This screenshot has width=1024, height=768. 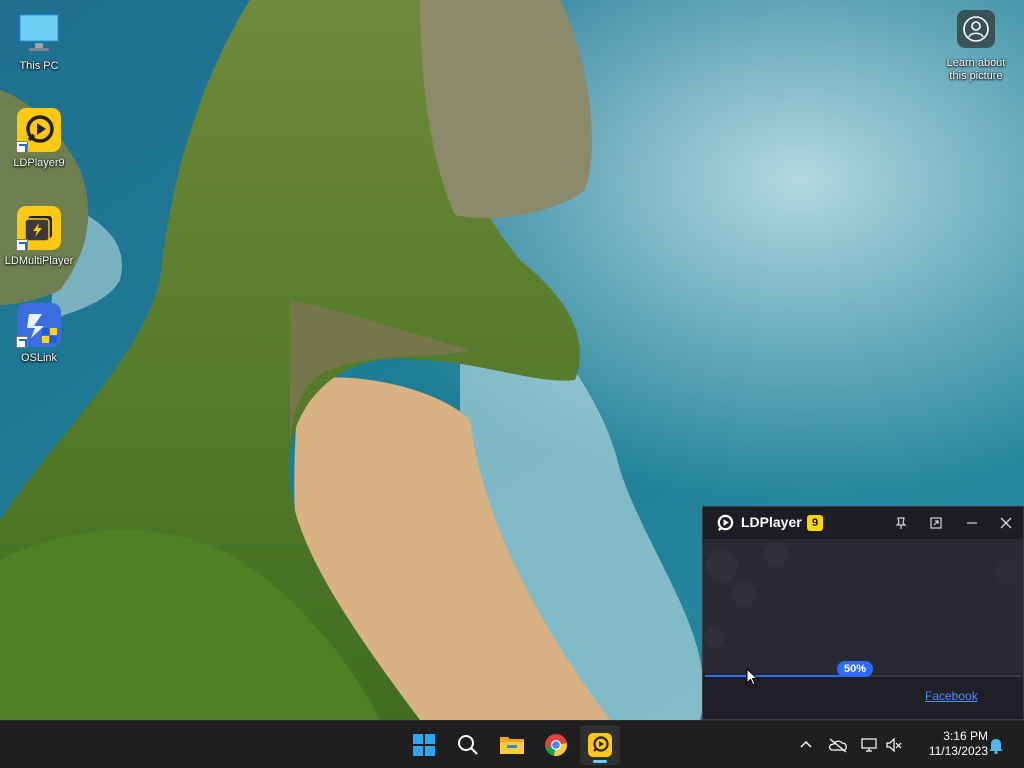 I want to click on desktop-icon-oslink: OSLink, so click(x=39, y=333).